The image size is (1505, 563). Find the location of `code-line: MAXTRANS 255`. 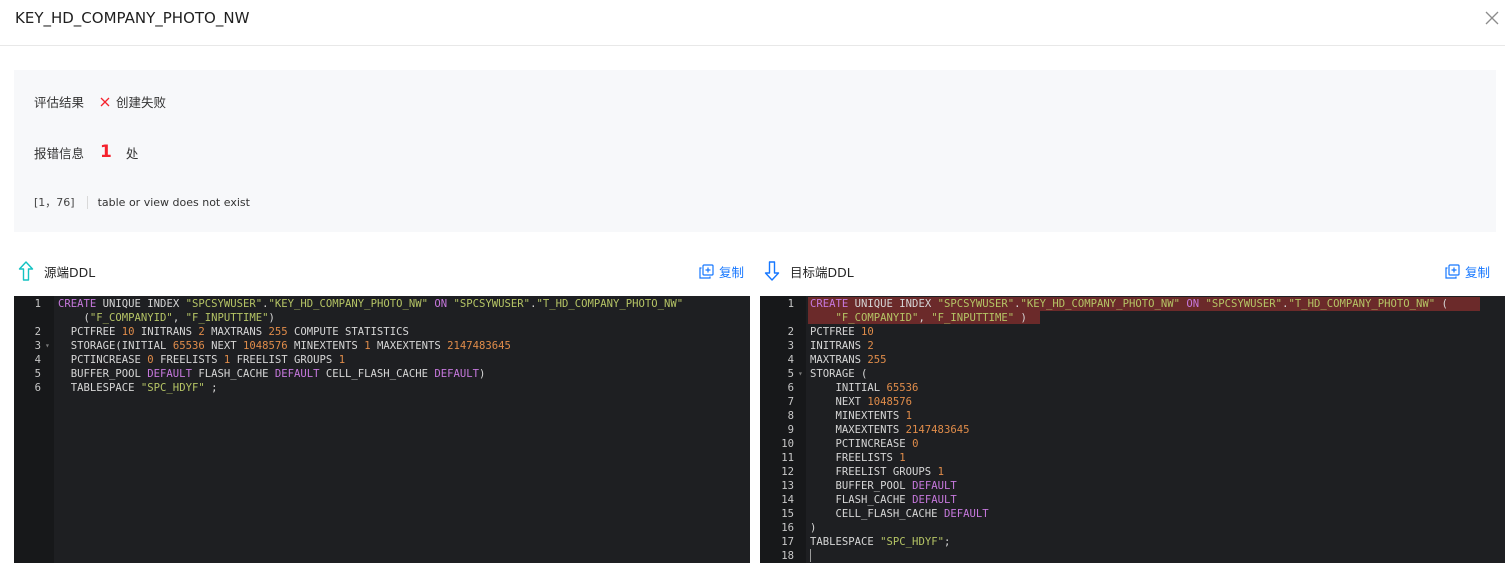

code-line: MAXTRANS 255 is located at coordinates (848, 360).